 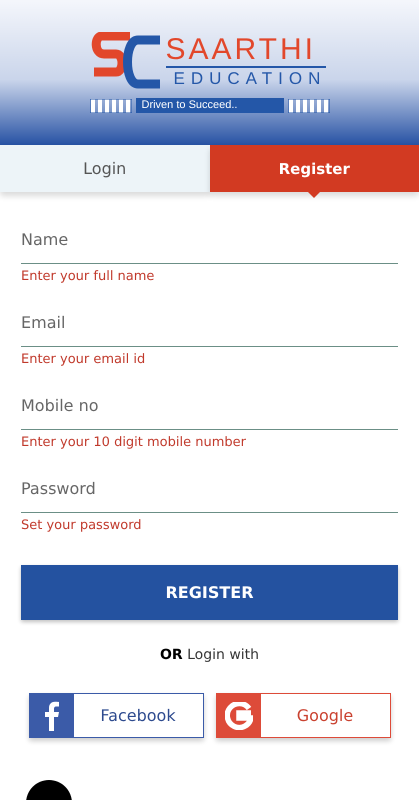 What do you see at coordinates (250, 79) in the screenshot?
I see `logo-subtitle: EDUCATION` at bounding box center [250, 79].